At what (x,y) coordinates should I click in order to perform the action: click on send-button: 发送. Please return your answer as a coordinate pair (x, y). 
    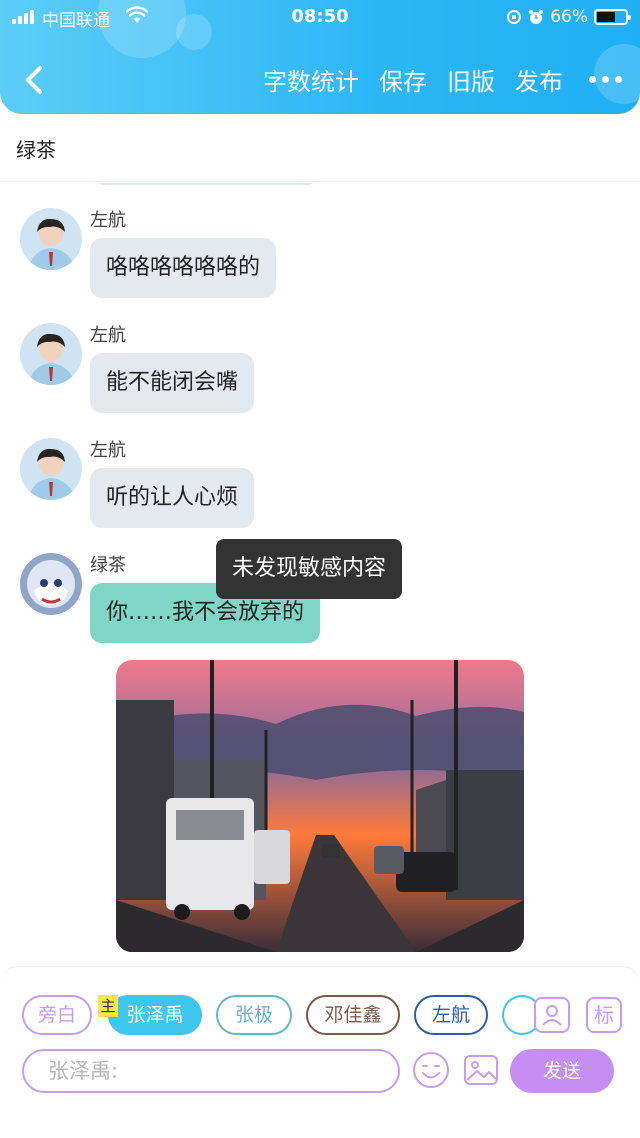
    Looking at the image, I should click on (562, 1071).